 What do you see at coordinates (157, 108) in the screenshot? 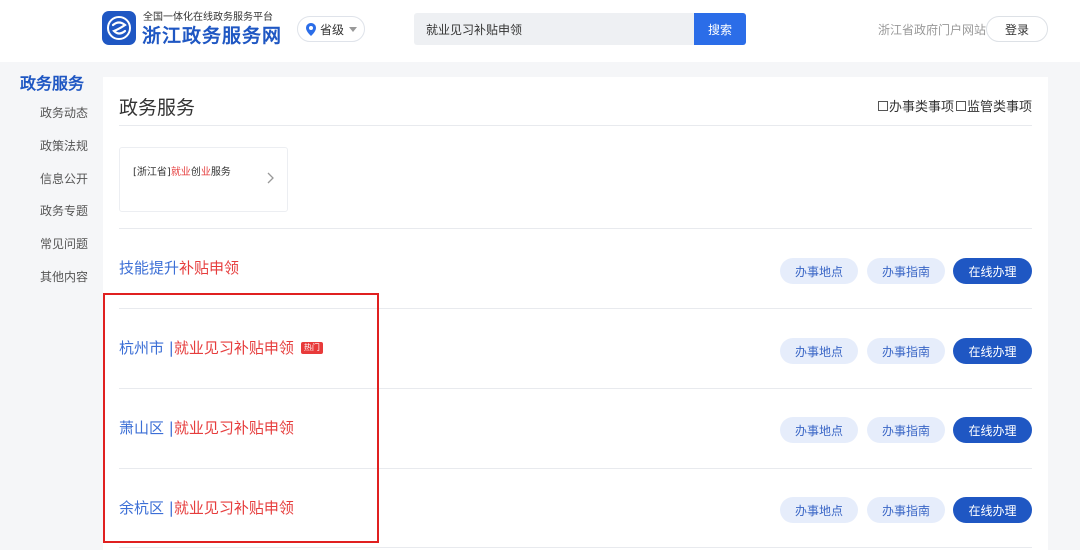
I see `panel-title: 政务服务` at bounding box center [157, 108].